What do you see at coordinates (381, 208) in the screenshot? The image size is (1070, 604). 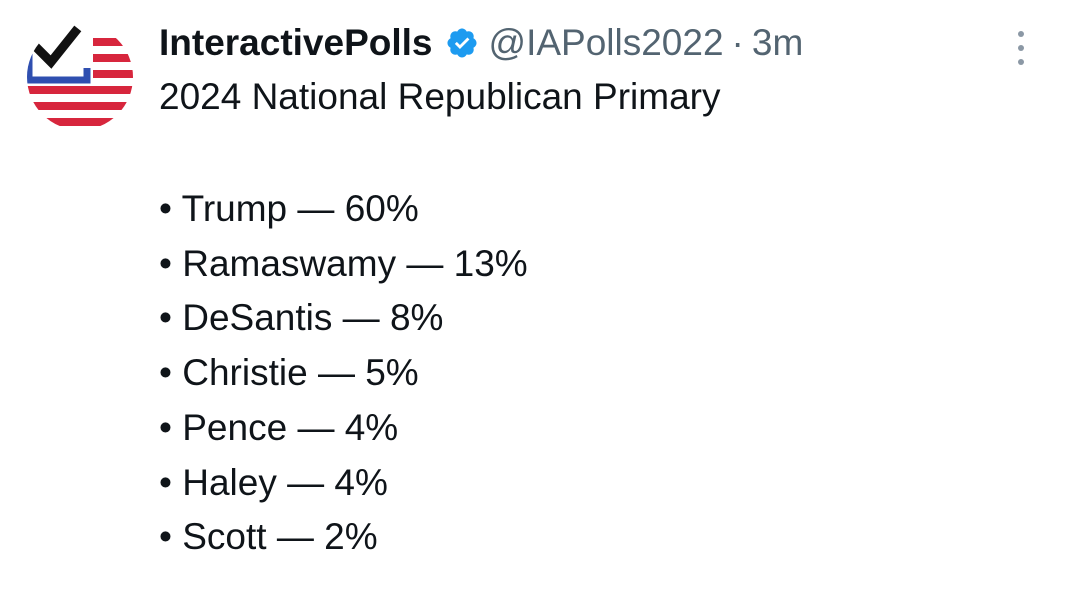 I see `result-value: 60%` at bounding box center [381, 208].